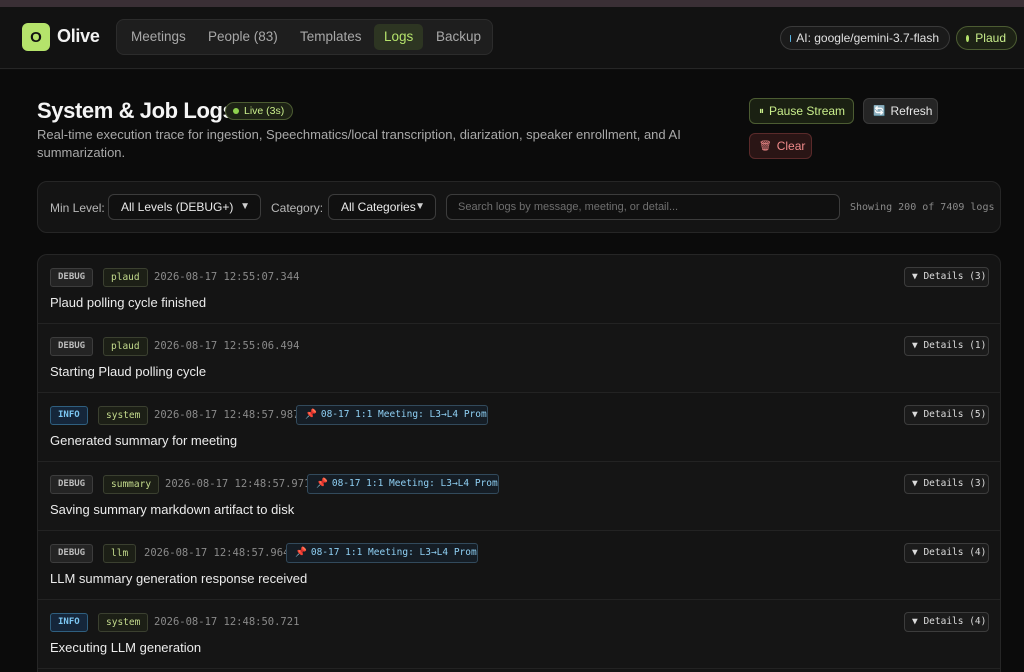 The width and height of the screenshot is (1024, 672). I want to click on min-level-label: Min Level:, so click(77, 208).